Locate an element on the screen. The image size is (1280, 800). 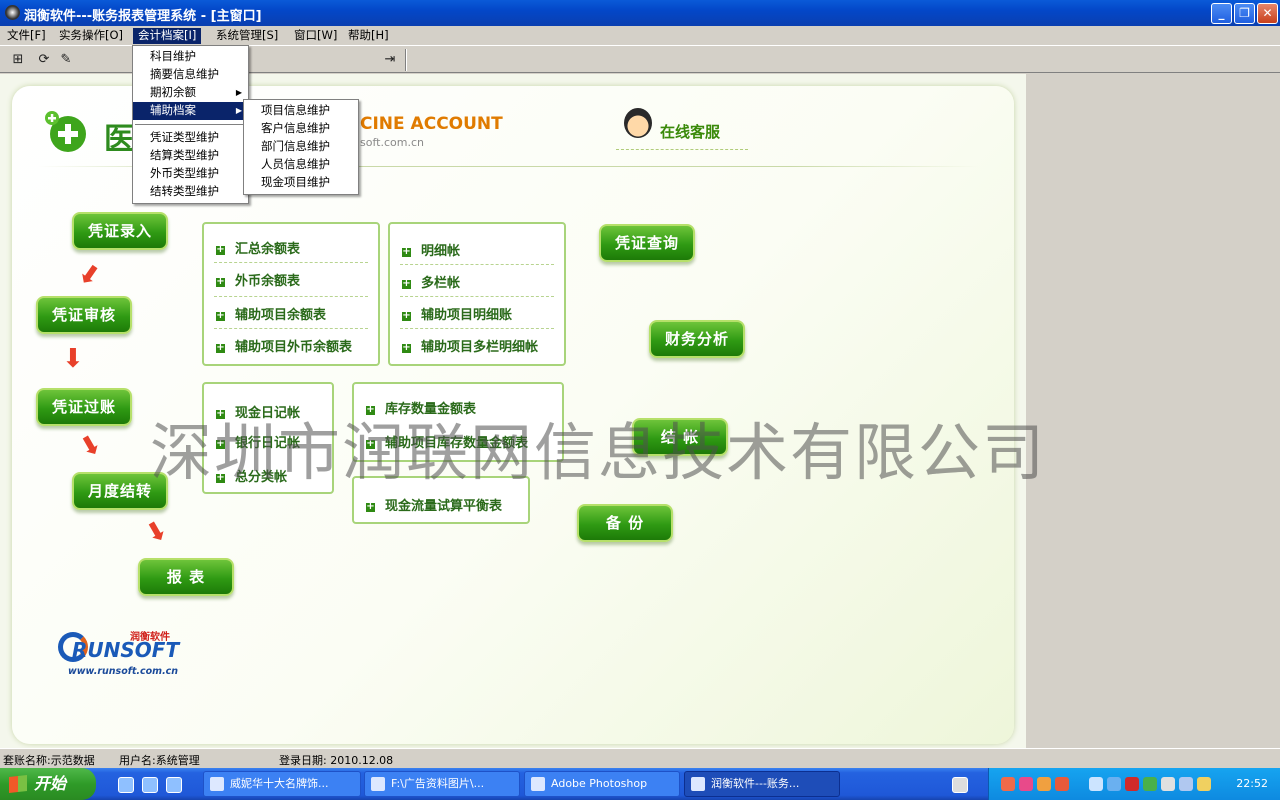
agent-avatar-icon is located at coordinates (638, 123).